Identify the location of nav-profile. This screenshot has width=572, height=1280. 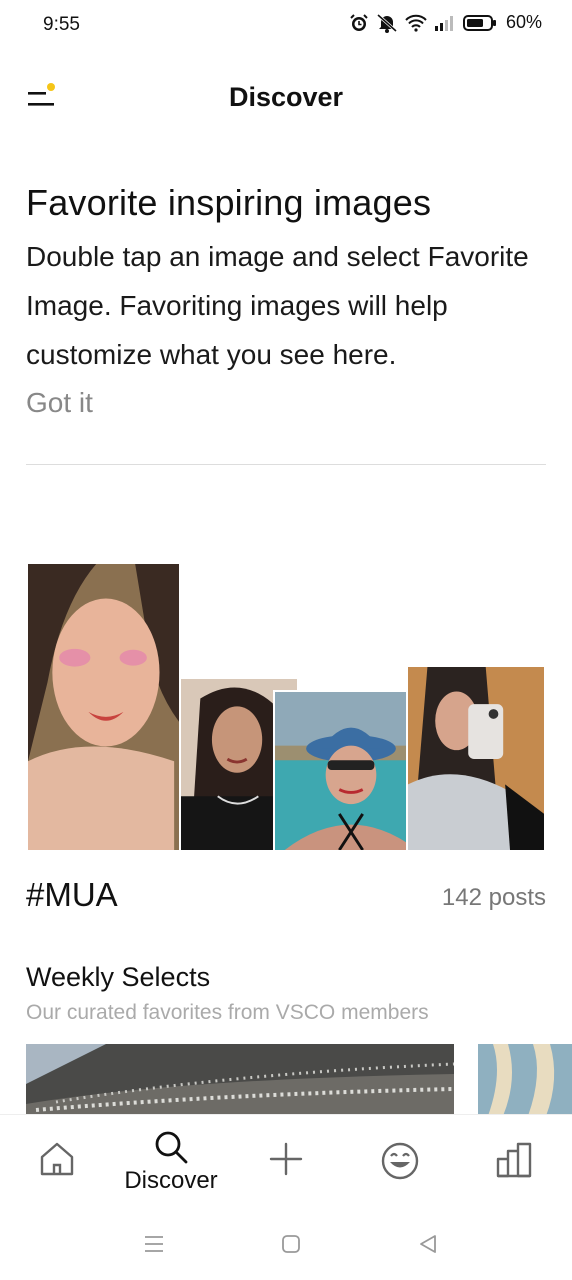
(514, 1160).